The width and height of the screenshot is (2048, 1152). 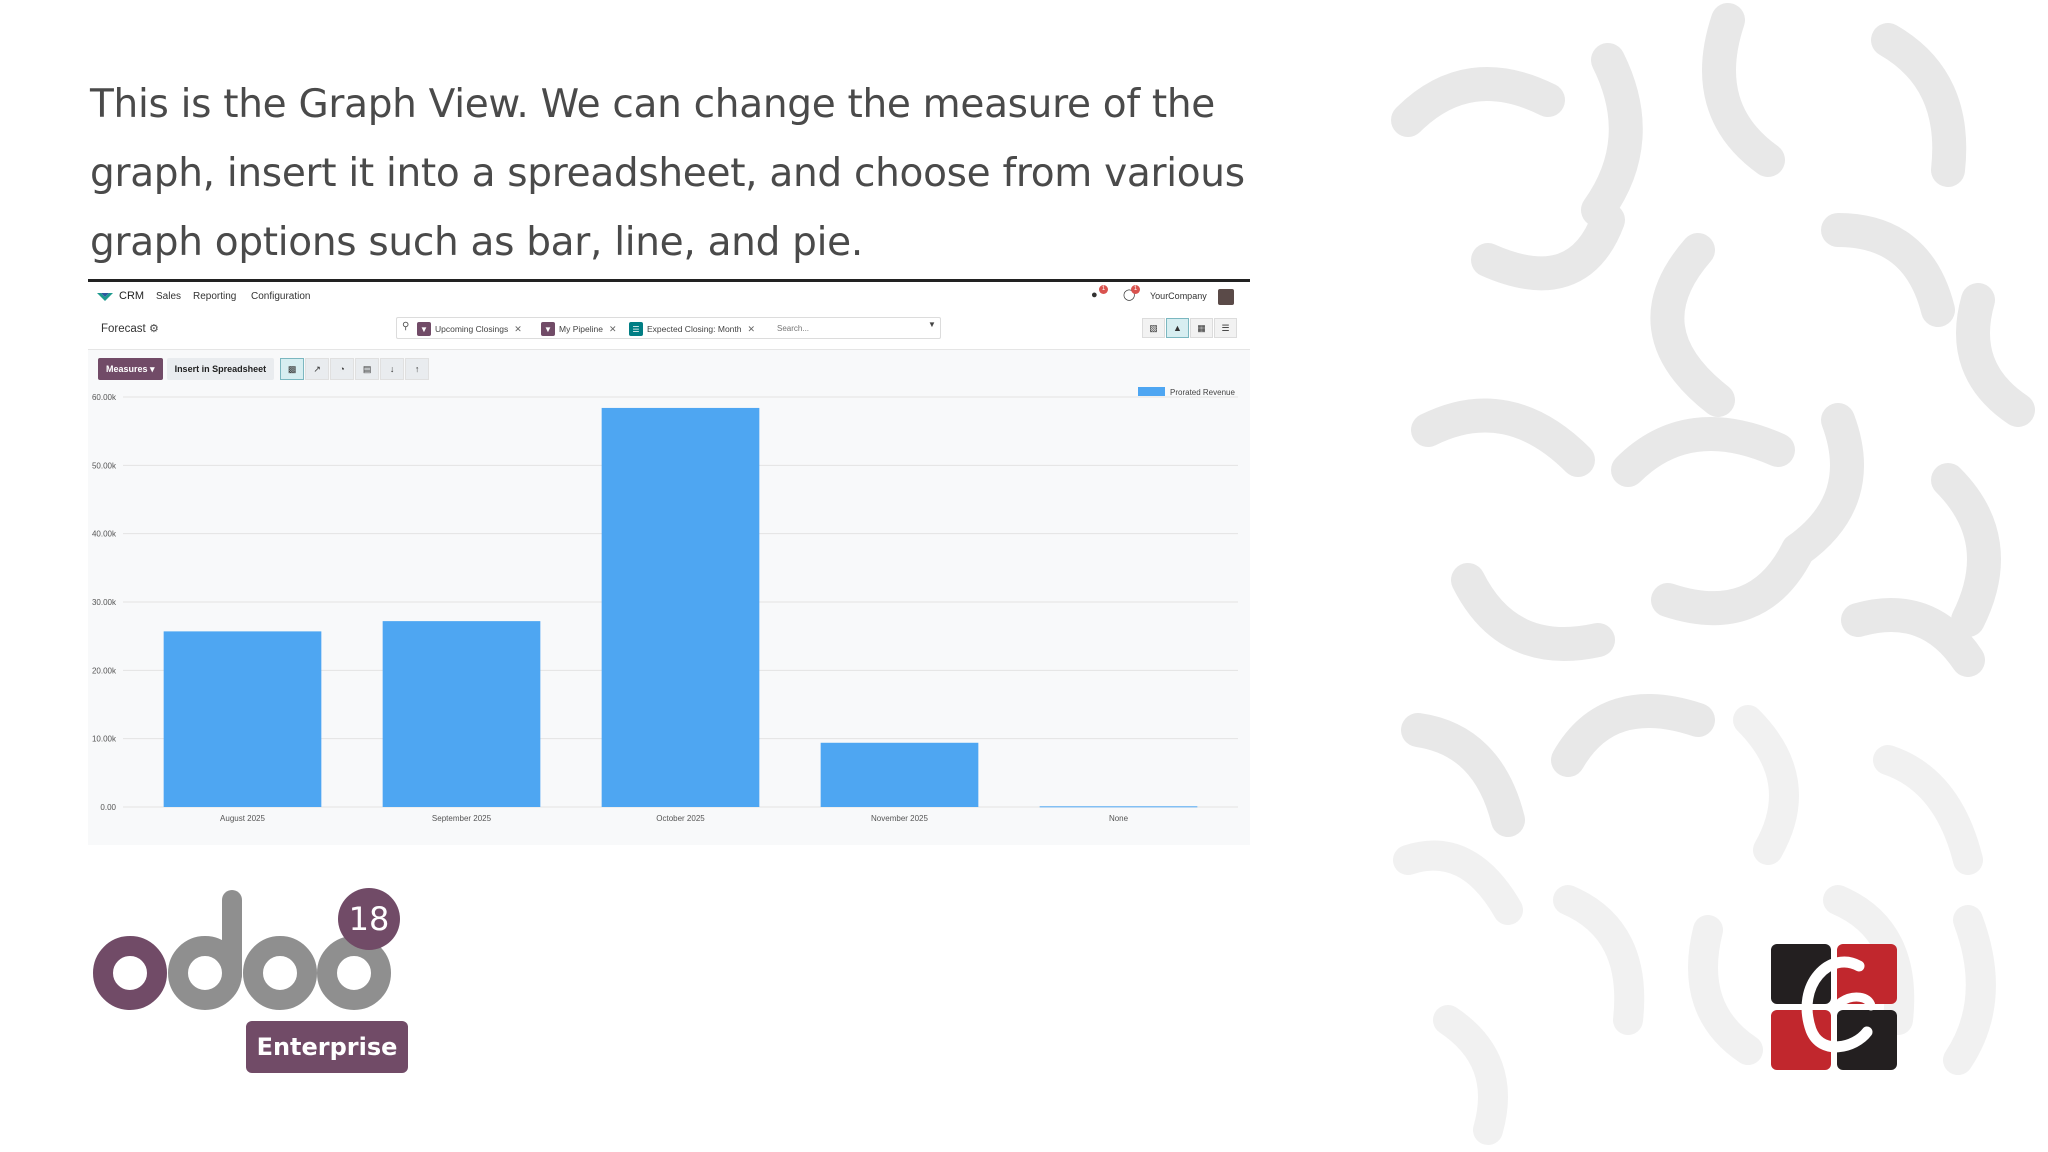 I want to click on y-tick-label: 50.00k, so click(x=104, y=465).